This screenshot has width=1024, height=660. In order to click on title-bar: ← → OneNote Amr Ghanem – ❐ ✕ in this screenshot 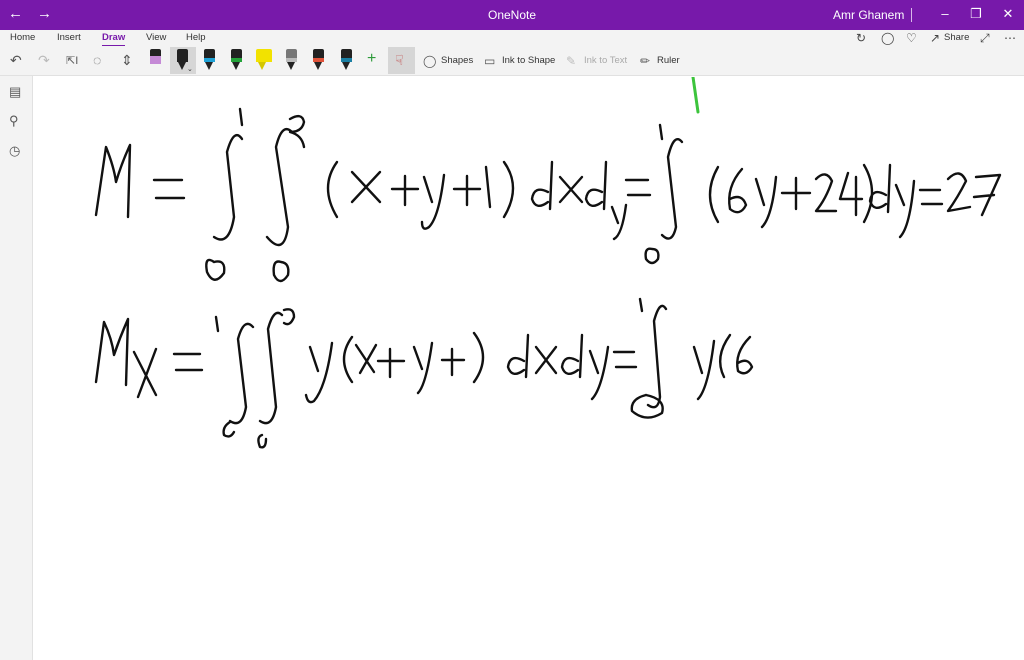, I will do `click(512, 15)`.